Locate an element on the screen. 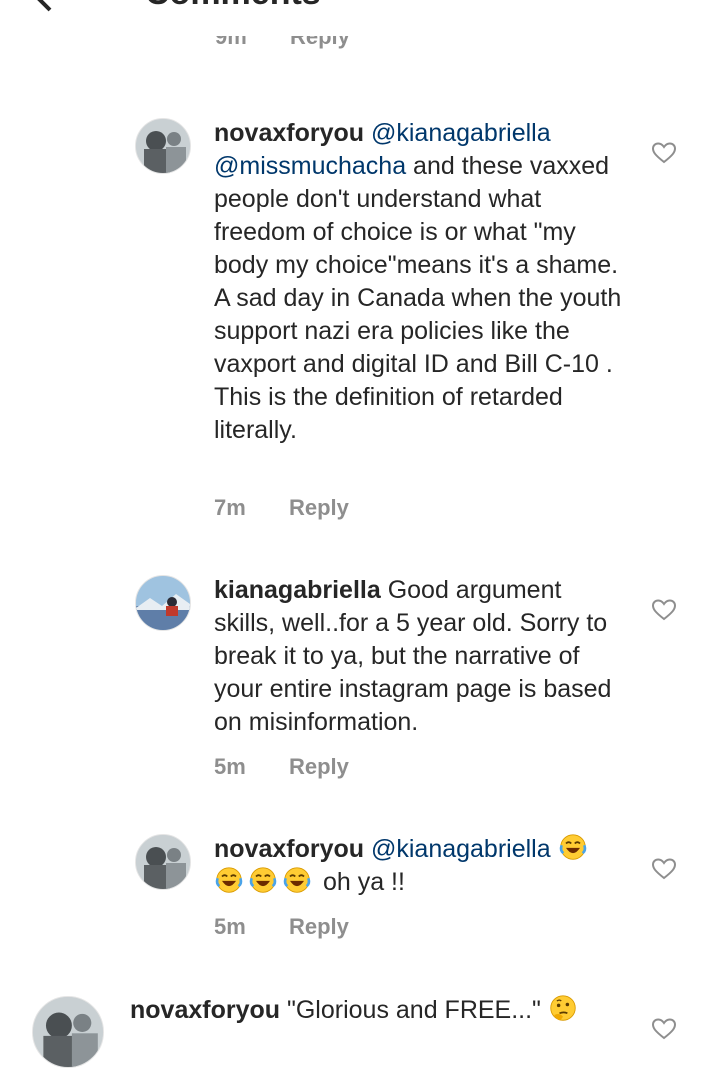 This screenshot has height=1068, width=720. mention-link: @missmuchacha is located at coordinates (310, 166).